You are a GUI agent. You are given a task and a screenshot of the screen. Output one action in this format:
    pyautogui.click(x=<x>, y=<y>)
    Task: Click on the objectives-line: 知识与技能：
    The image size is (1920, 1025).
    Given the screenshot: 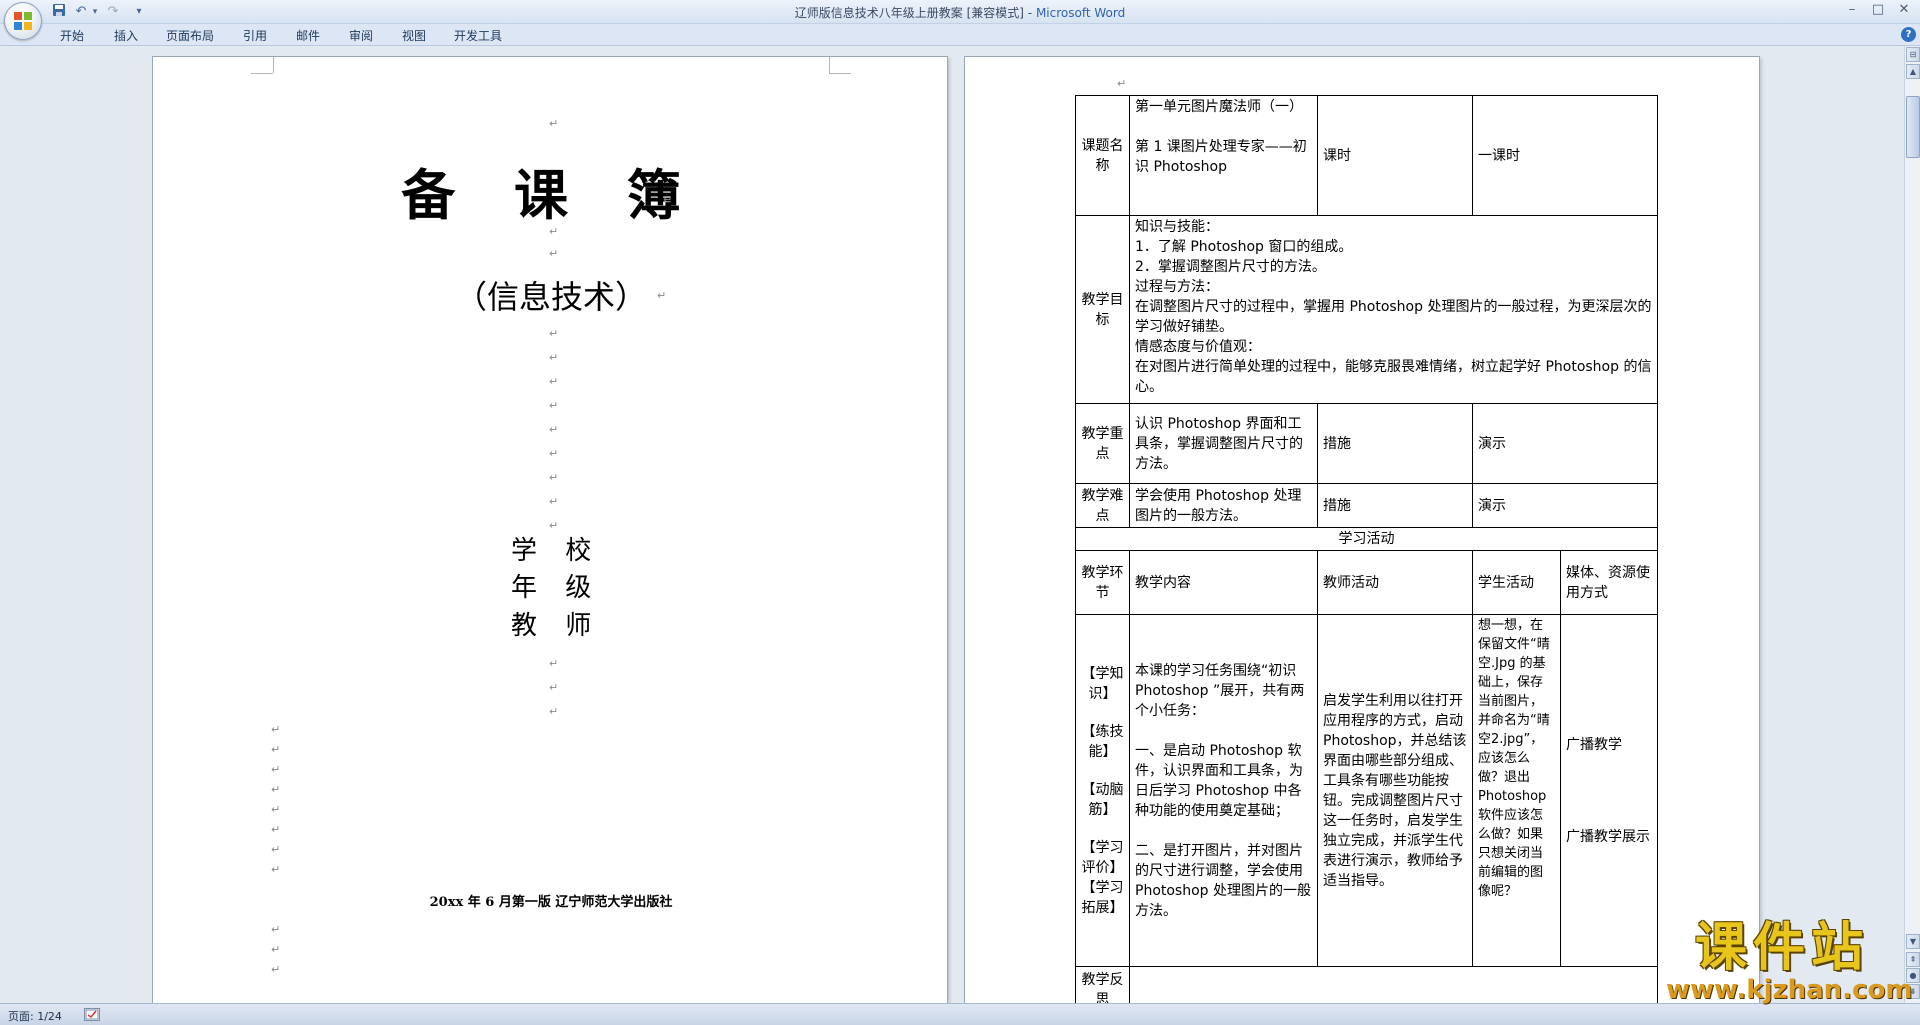 What is the action you would take?
    pyautogui.click(x=1177, y=227)
    